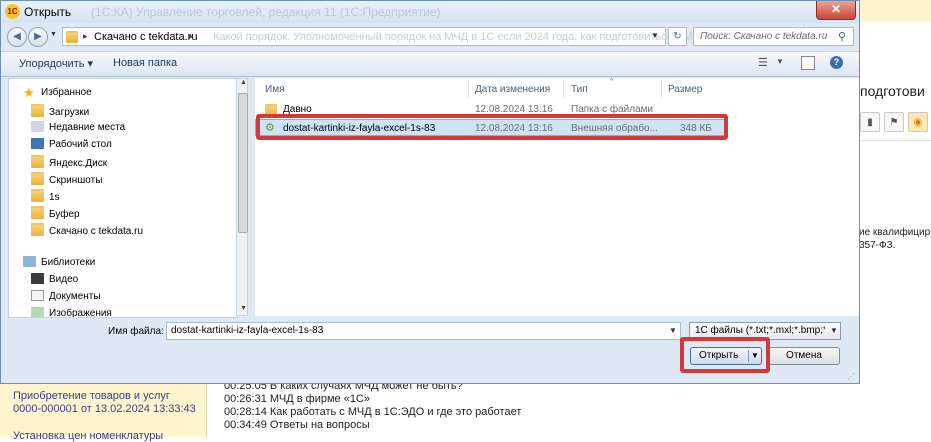 This screenshot has height=442, width=931. I want to click on search-placeholder: Поиск: Скачано с tekdata.ru, so click(764, 36).